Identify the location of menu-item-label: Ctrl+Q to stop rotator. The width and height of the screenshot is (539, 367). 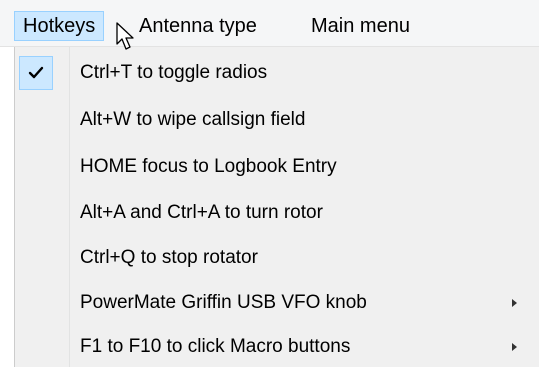
(169, 257).